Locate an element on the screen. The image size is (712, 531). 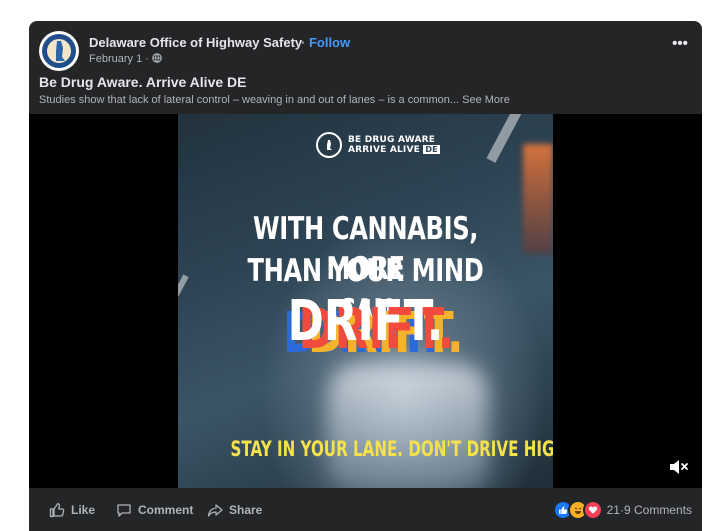
like-label: Like is located at coordinates (83, 510).